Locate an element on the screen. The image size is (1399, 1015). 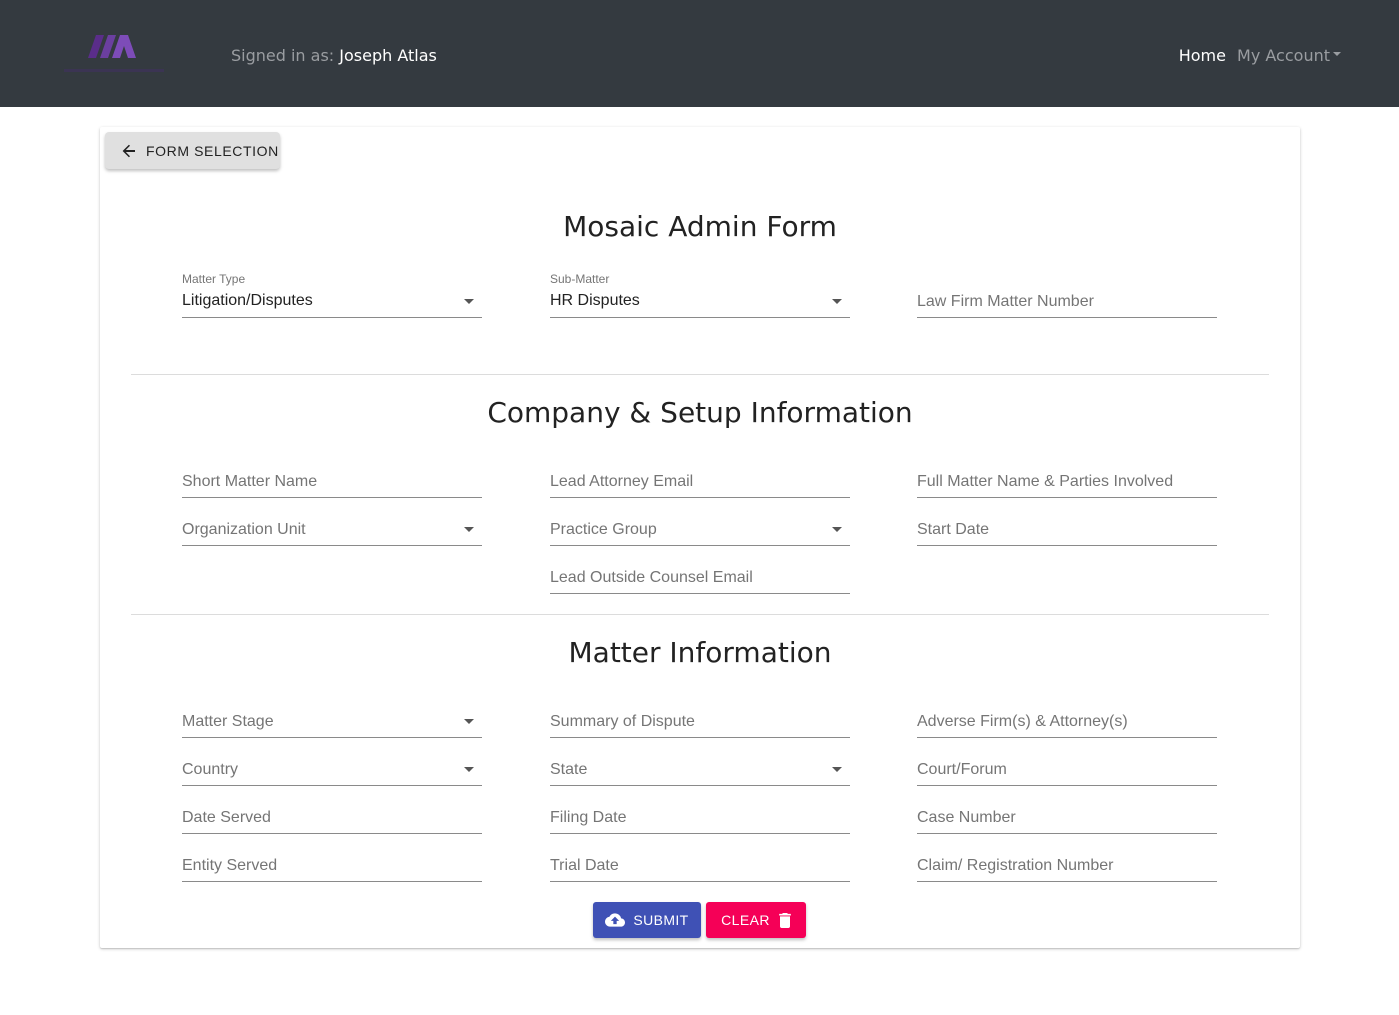
nav-my-account-dropdown: My Account is located at coordinates (1289, 55).